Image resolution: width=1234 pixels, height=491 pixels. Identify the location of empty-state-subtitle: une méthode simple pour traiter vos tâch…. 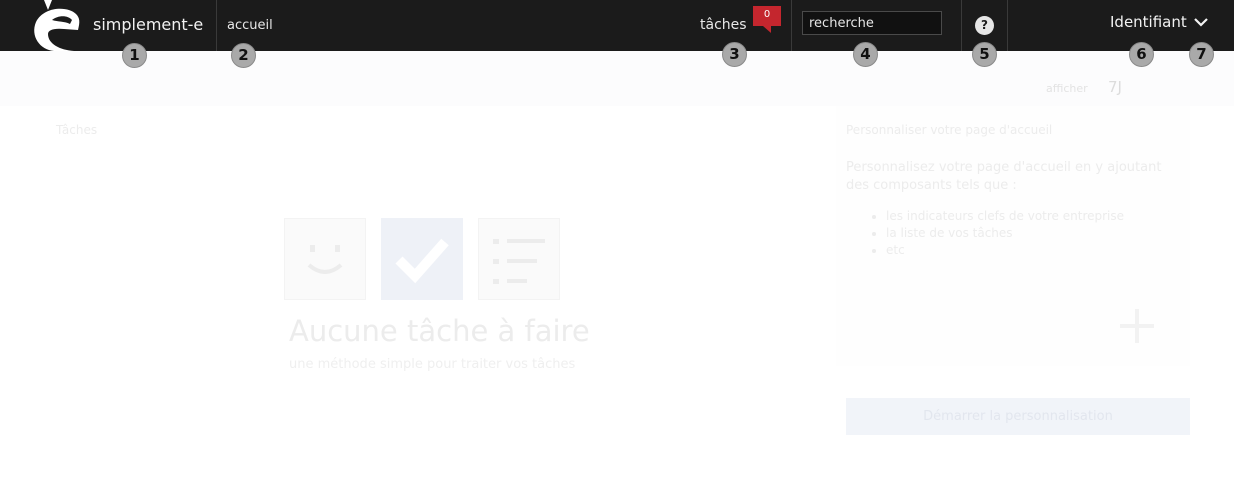
(432, 364).